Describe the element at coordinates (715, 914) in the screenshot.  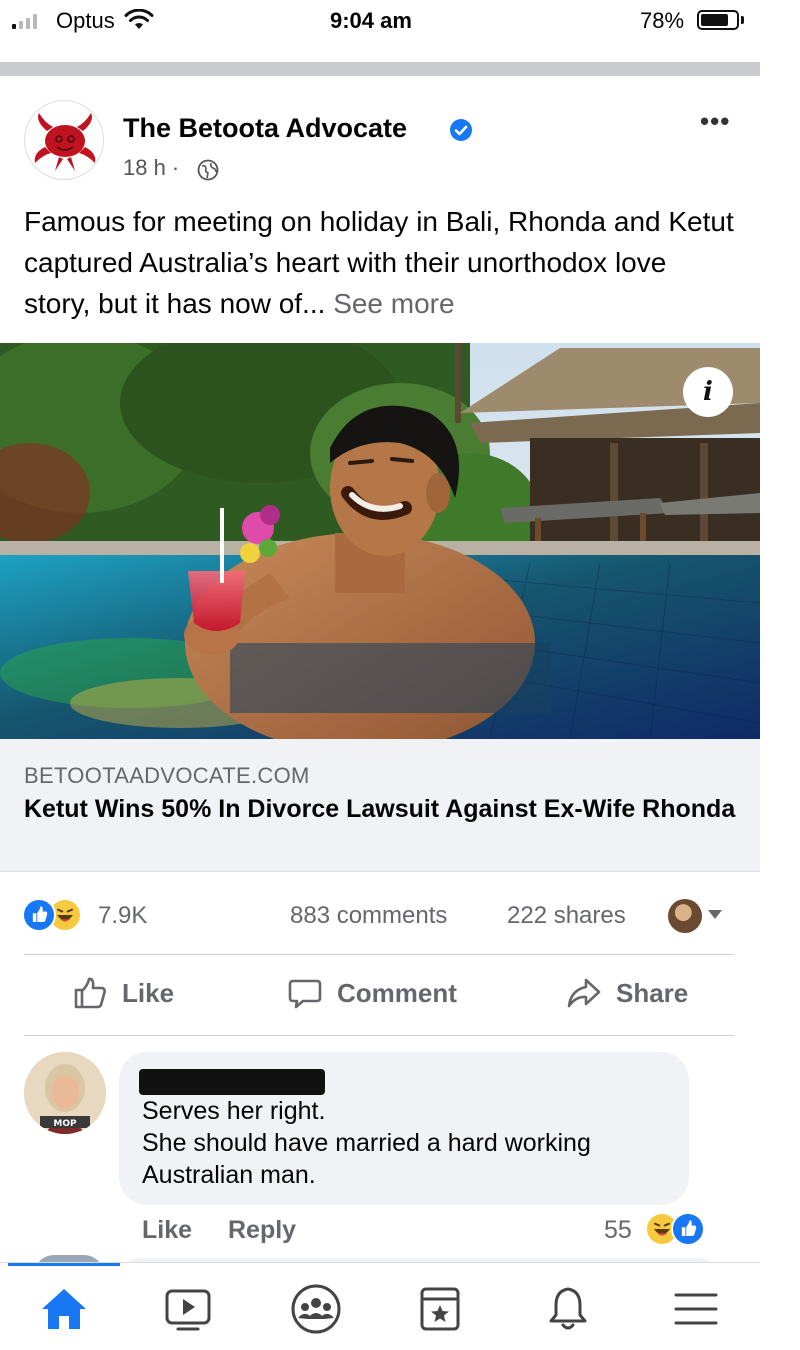
I see `chevron-down-icon` at that location.